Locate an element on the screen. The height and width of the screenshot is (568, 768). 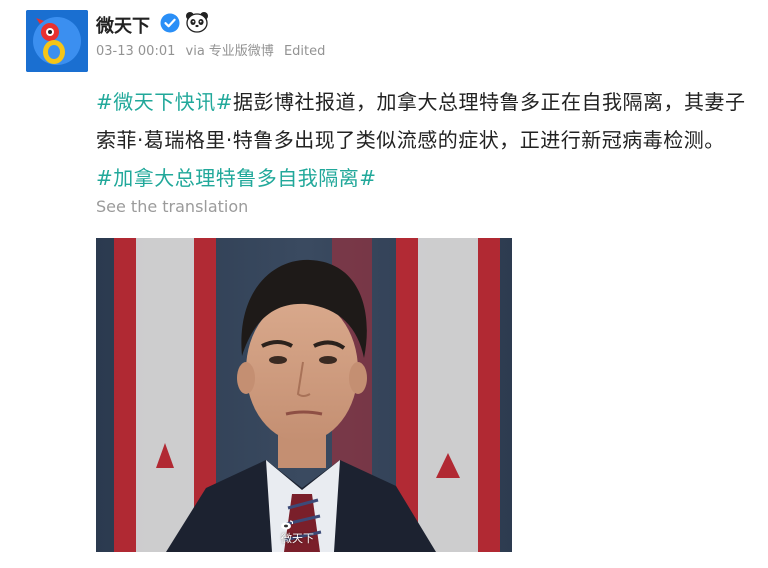
edited-label: Edited is located at coordinates (304, 51).